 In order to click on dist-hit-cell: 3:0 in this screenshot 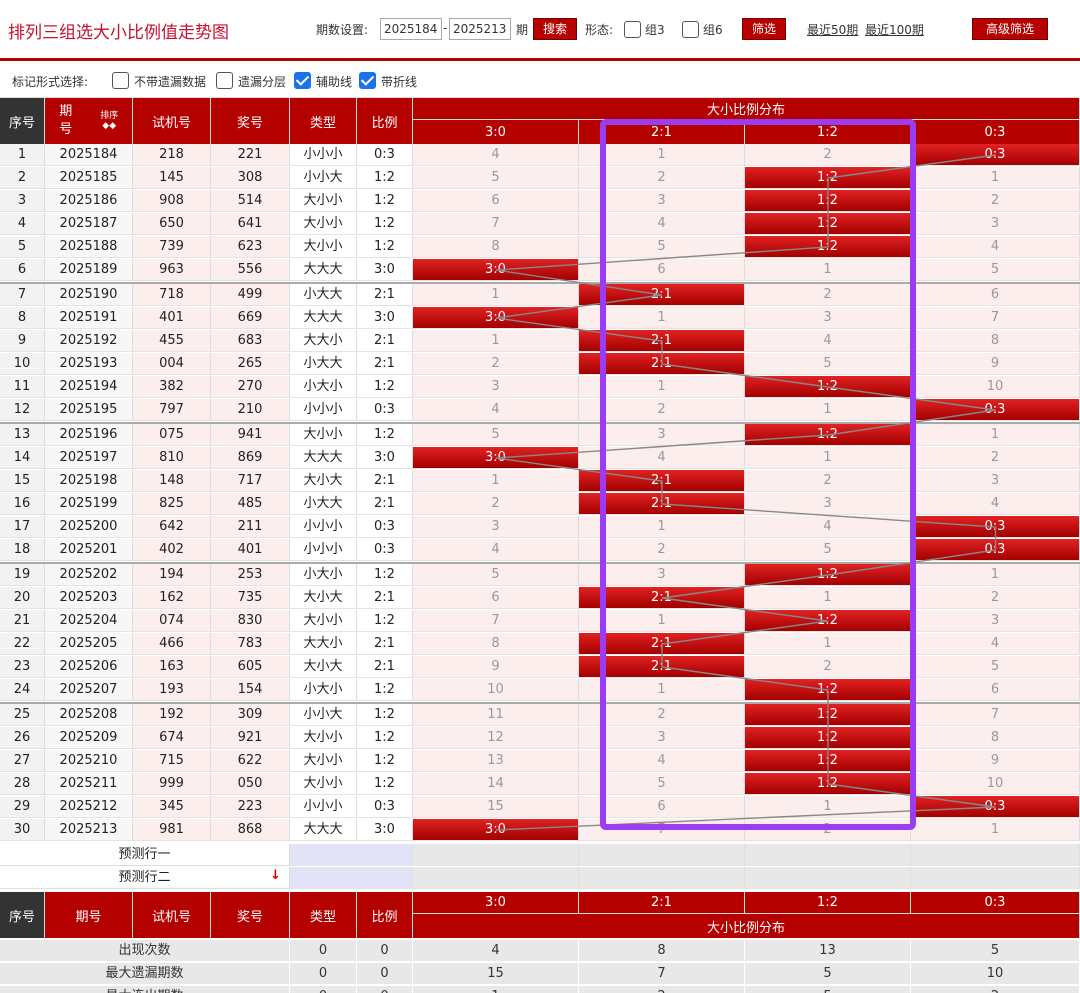, I will do `click(496, 830)`.